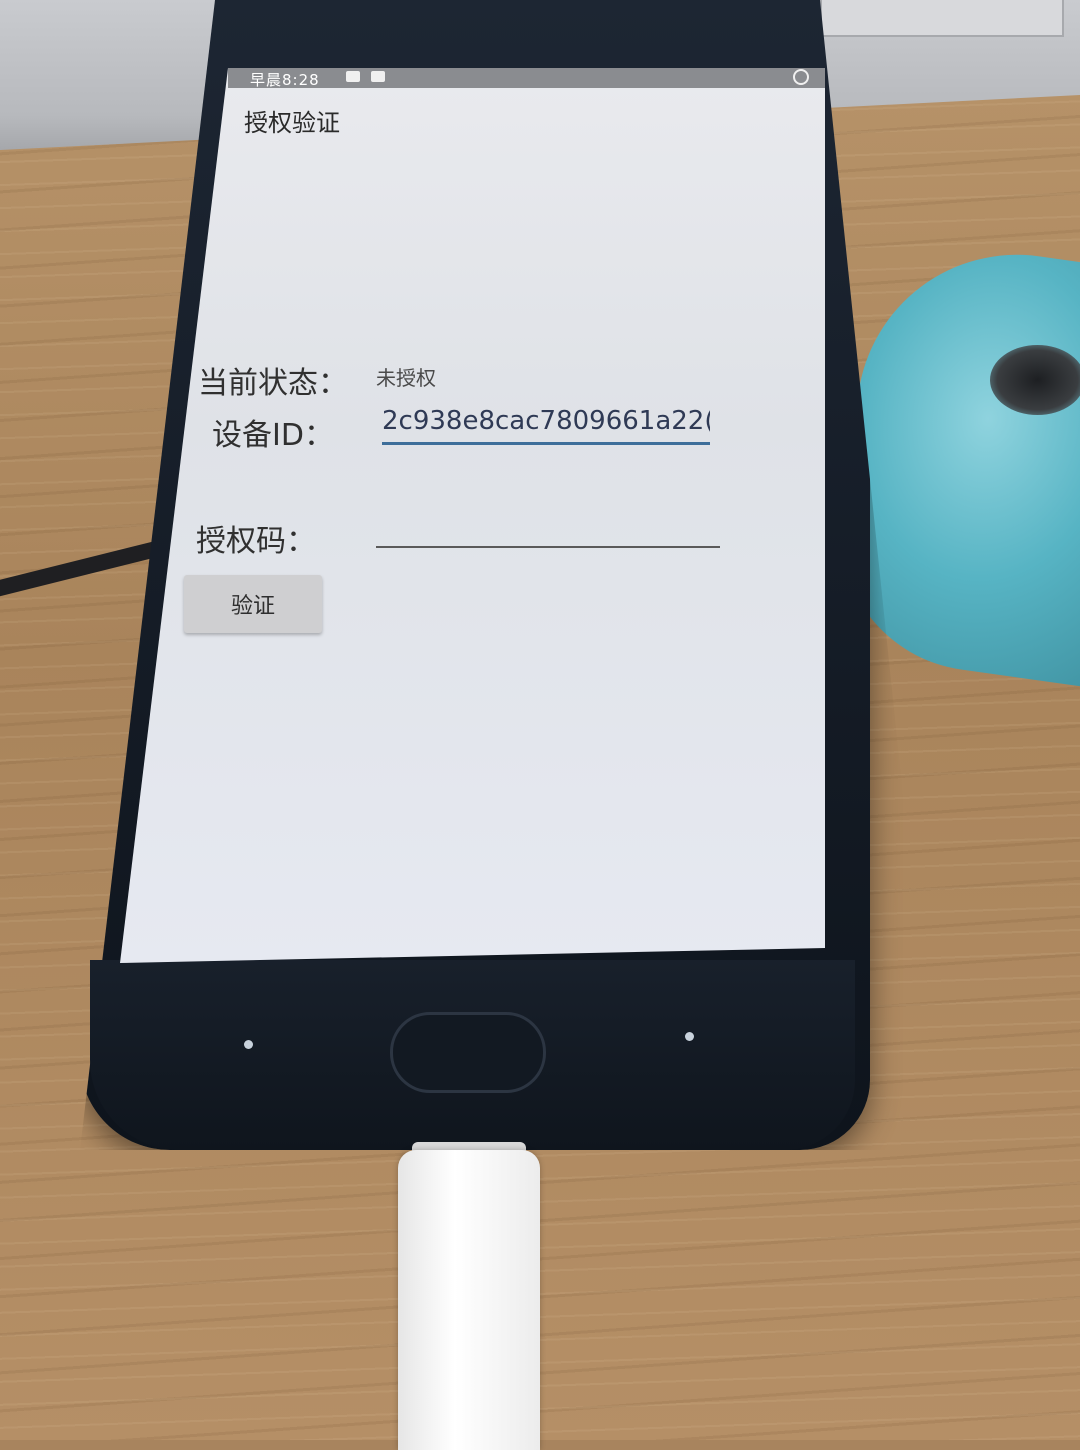 The height and width of the screenshot is (1450, 1080). What do you see at coordinates (942, 18) in the screenshot?
I see `laptop-key` at bounding box center [942, 18].